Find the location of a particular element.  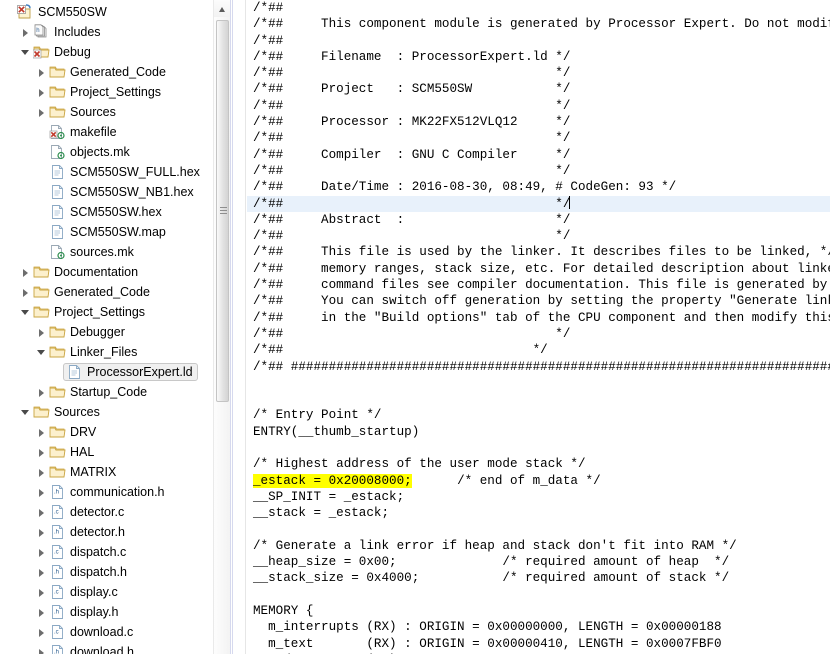

tree-item-content: .c display.c is located at coordinates (83, 592).